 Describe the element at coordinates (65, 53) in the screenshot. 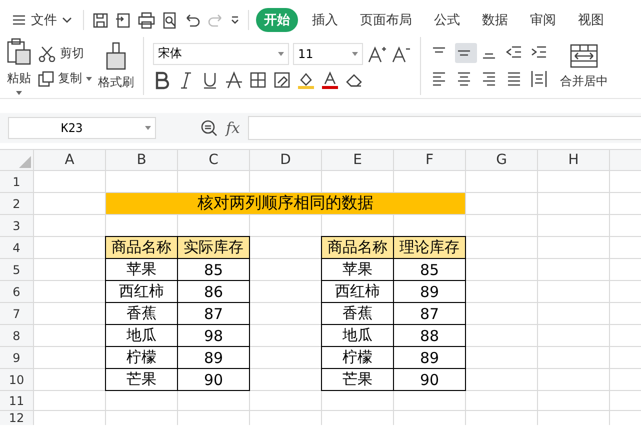

I see `cut-button: 剪切` at that location.